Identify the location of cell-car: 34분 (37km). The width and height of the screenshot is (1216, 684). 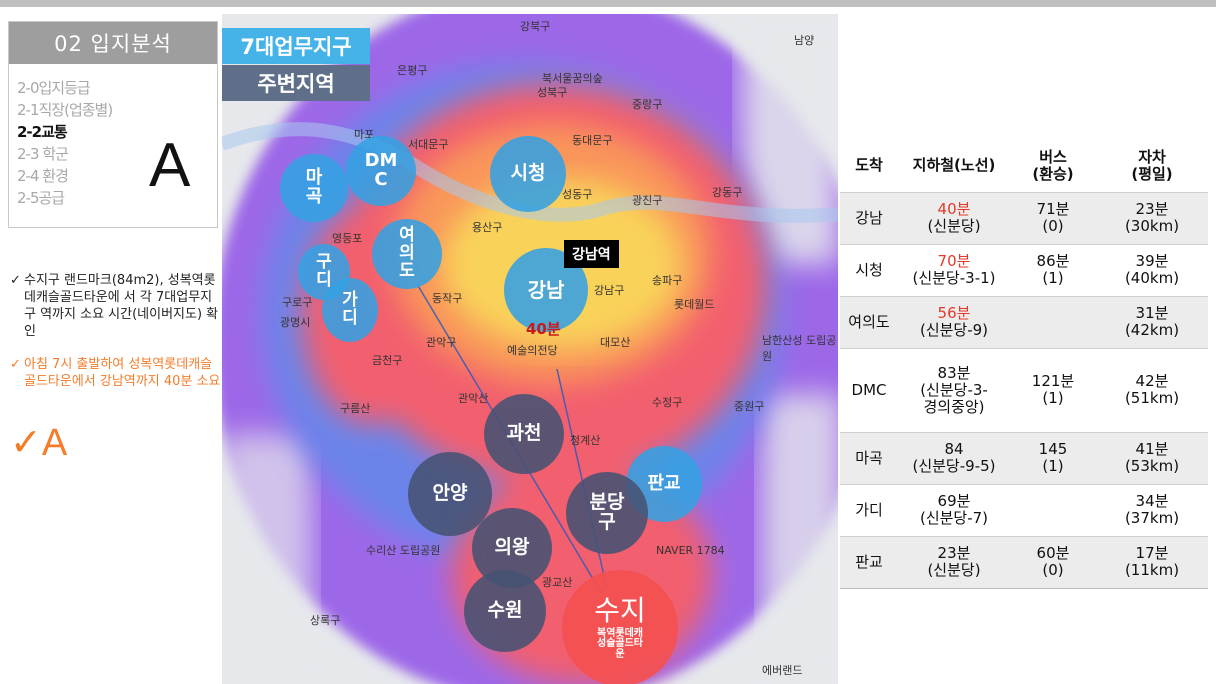
(1152, 509).